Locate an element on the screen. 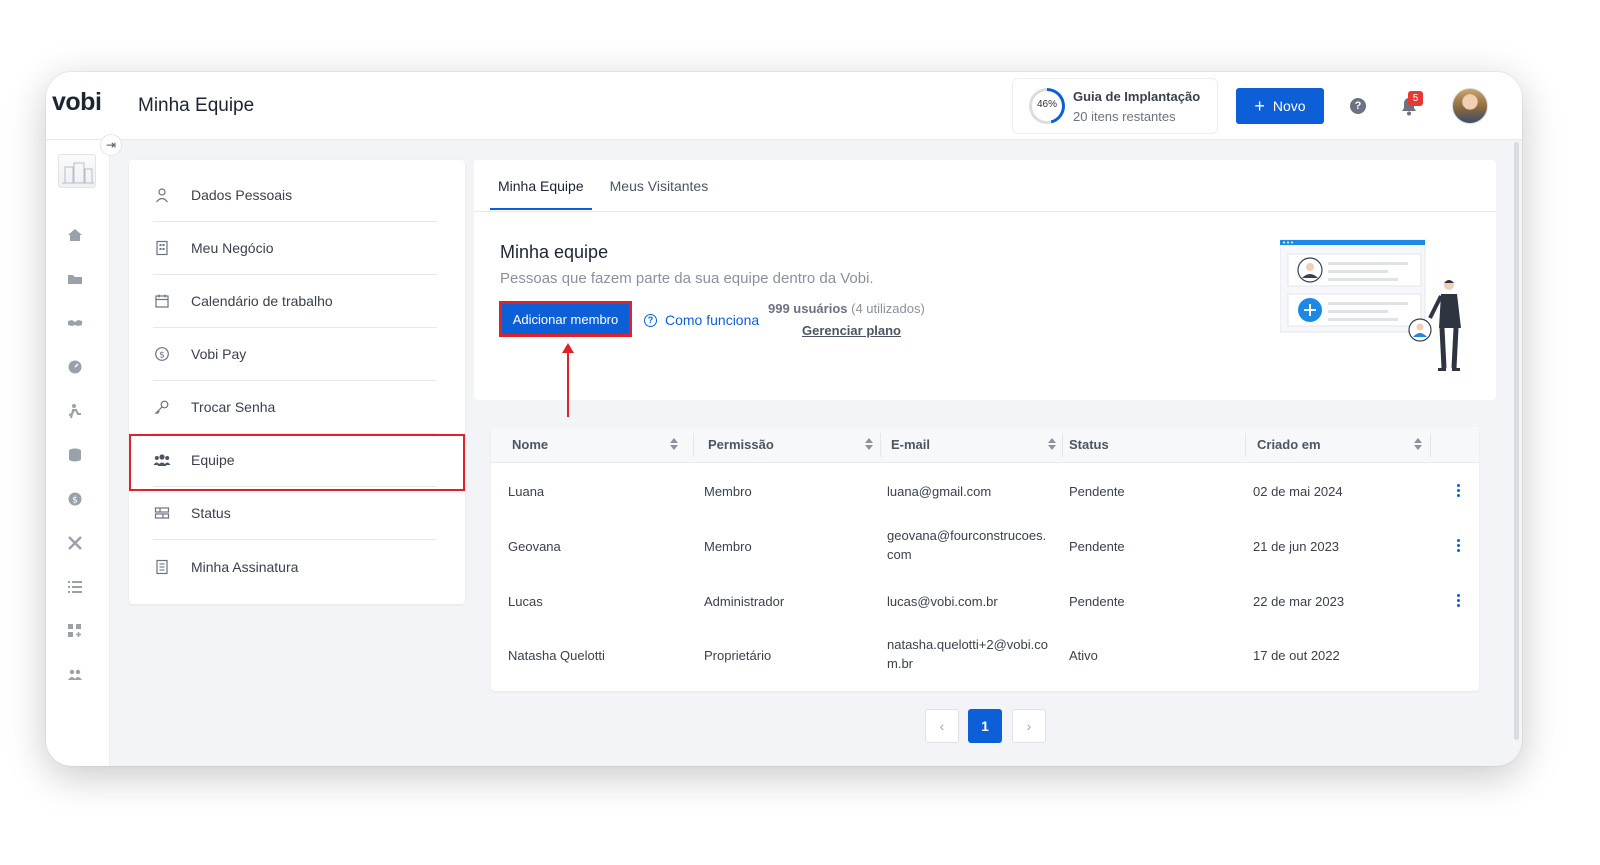 The height and width of the screenshot is (865, 1600). page-scrollbar is located at coordinates (1516, 441).